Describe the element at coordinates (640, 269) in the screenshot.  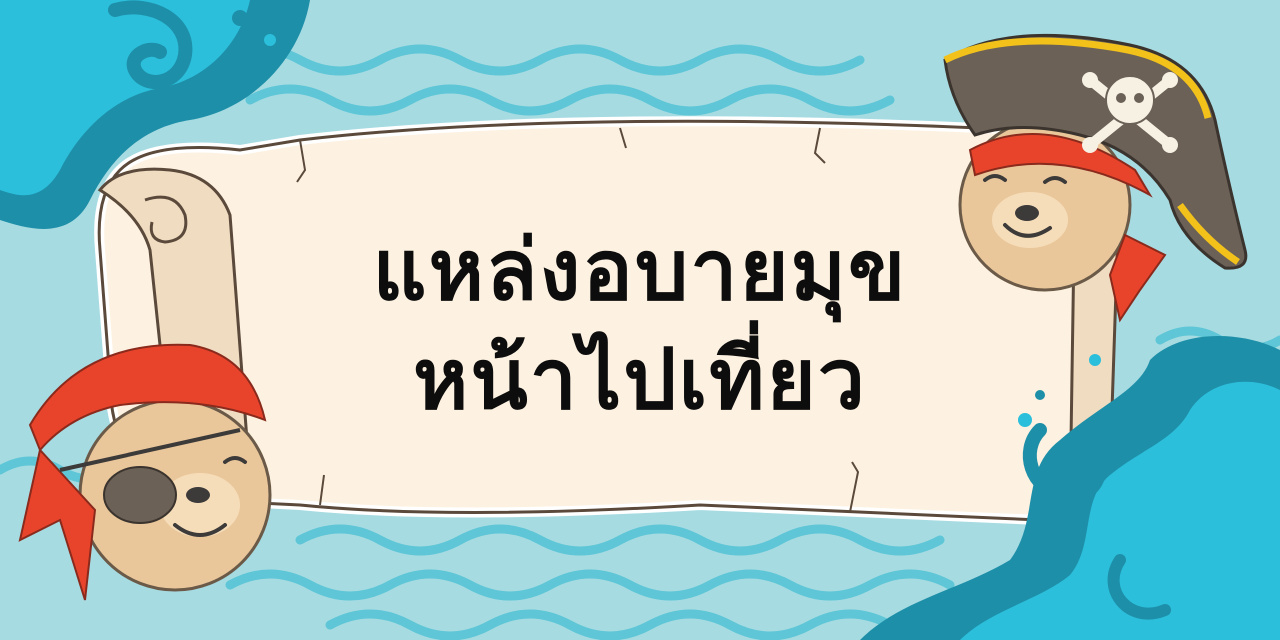
I see `title-line-1: แหล่งอบายมุข` at that location.